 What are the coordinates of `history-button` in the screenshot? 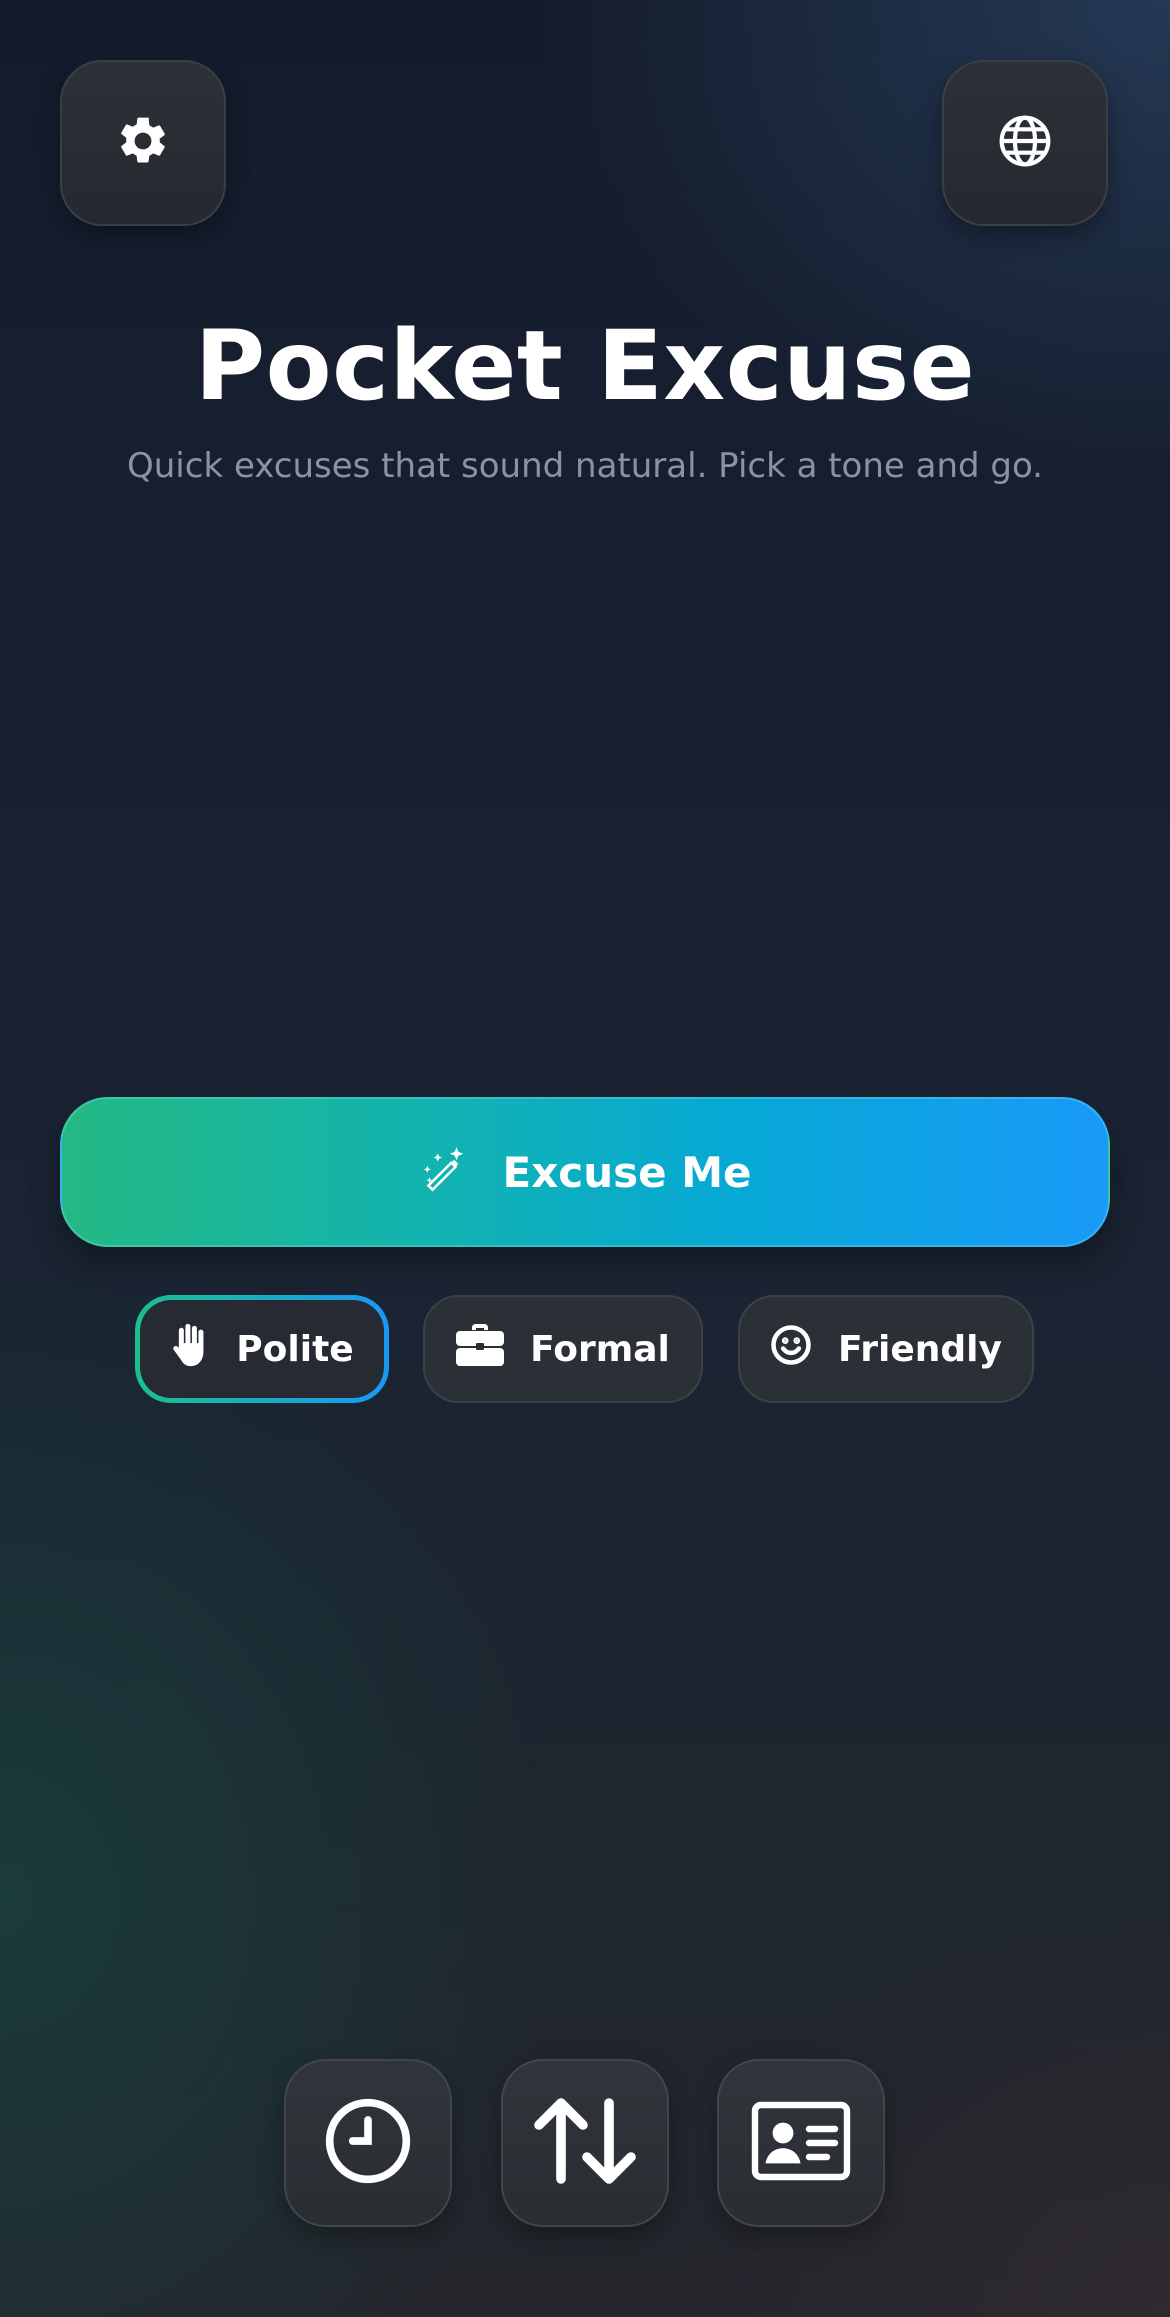 It's located at (368, 2143).